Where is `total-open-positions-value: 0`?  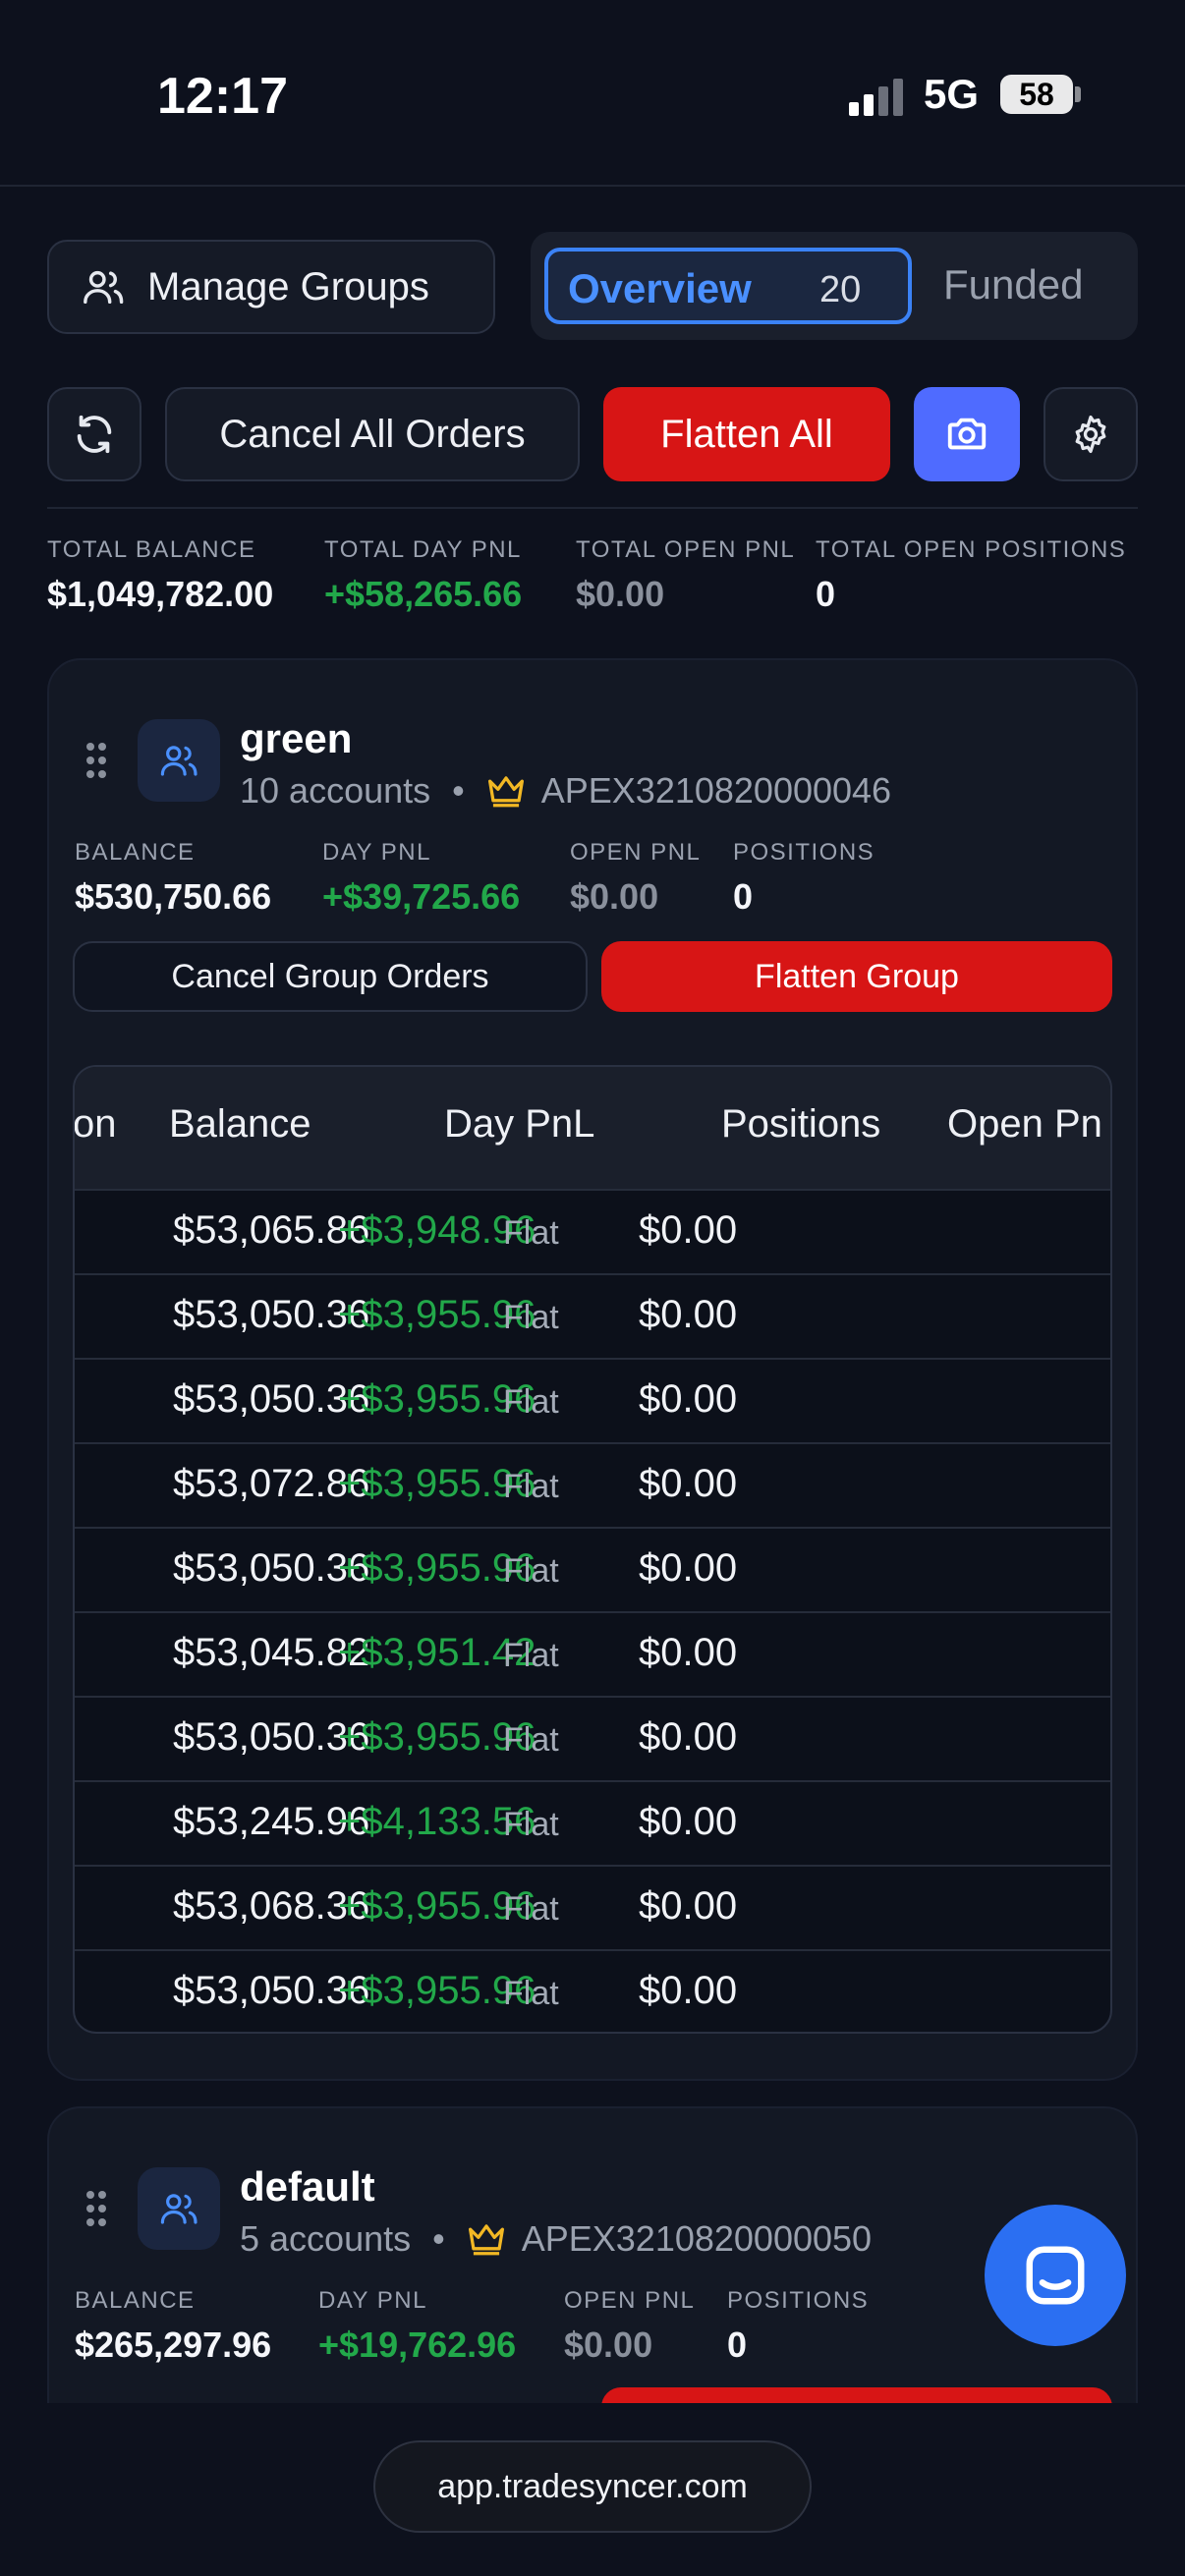
total-open-positions-value: 0 is located at coordinates (826, 594).